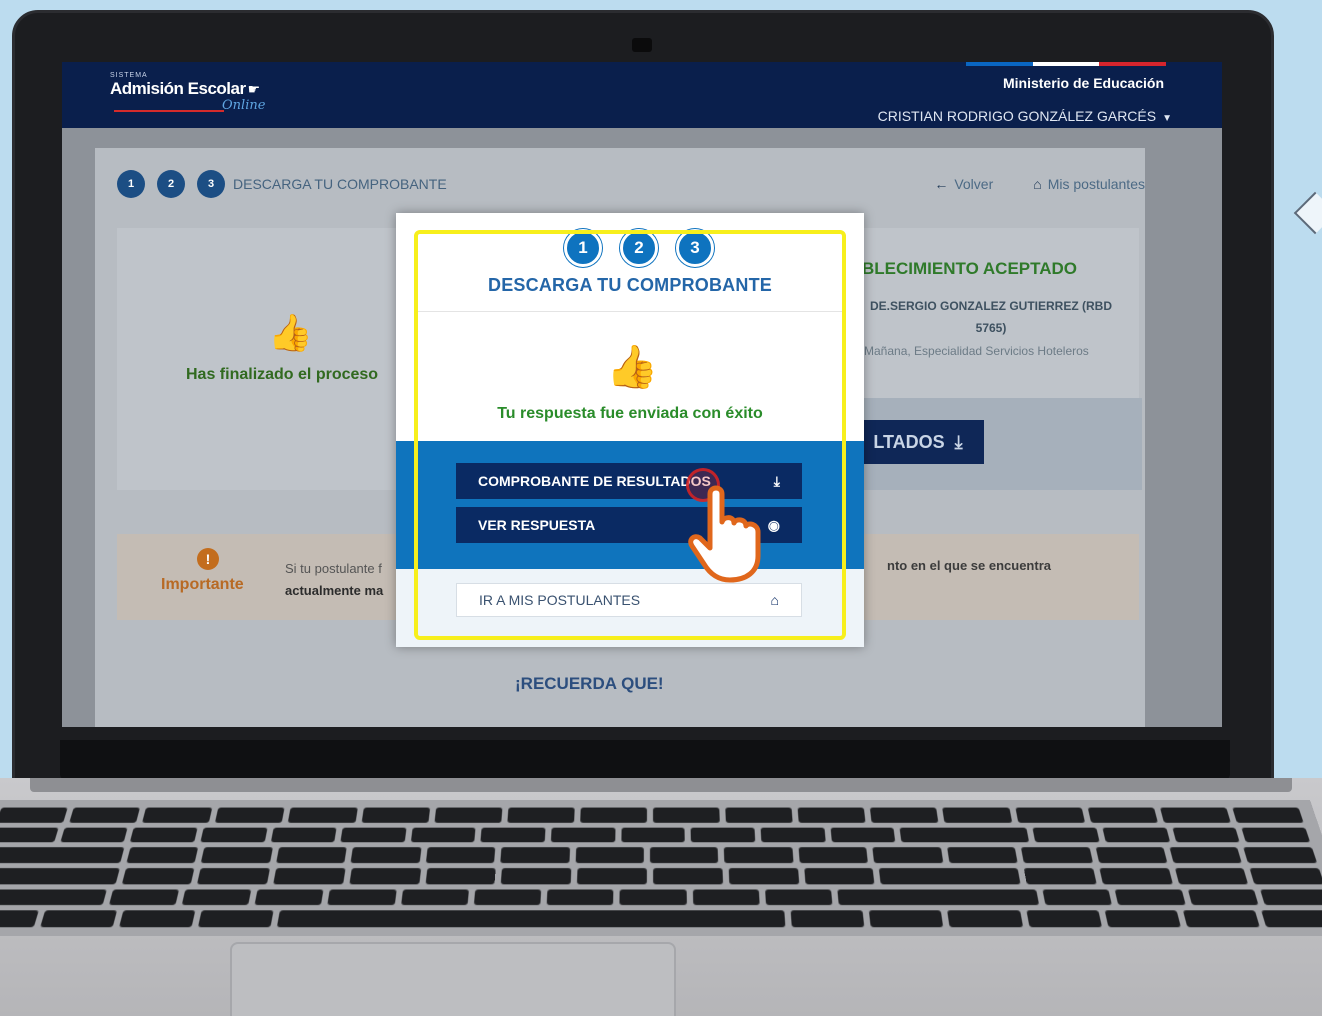 Image resolution: width=1322 pixels, height=1016 pixels. Describe the element at coordinates (1089, 184) in the screenshot. I see `my-applicants-link: ⌂ Mis postulantes` at that location.